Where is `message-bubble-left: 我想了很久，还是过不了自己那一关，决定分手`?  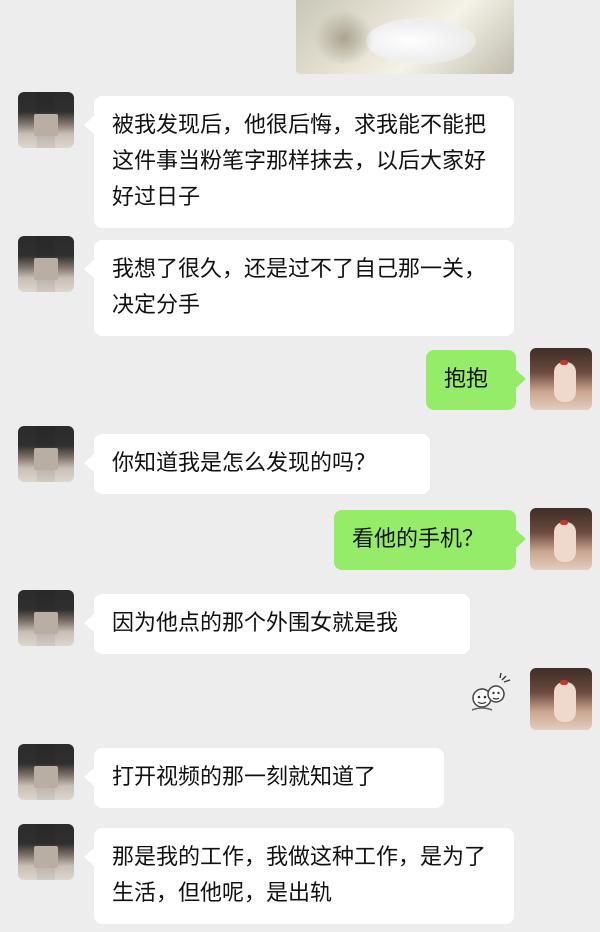
message-bubble-left: 我想了很久，还是过不了自己那一关，决定分手 is located at coordinates (299, 288).